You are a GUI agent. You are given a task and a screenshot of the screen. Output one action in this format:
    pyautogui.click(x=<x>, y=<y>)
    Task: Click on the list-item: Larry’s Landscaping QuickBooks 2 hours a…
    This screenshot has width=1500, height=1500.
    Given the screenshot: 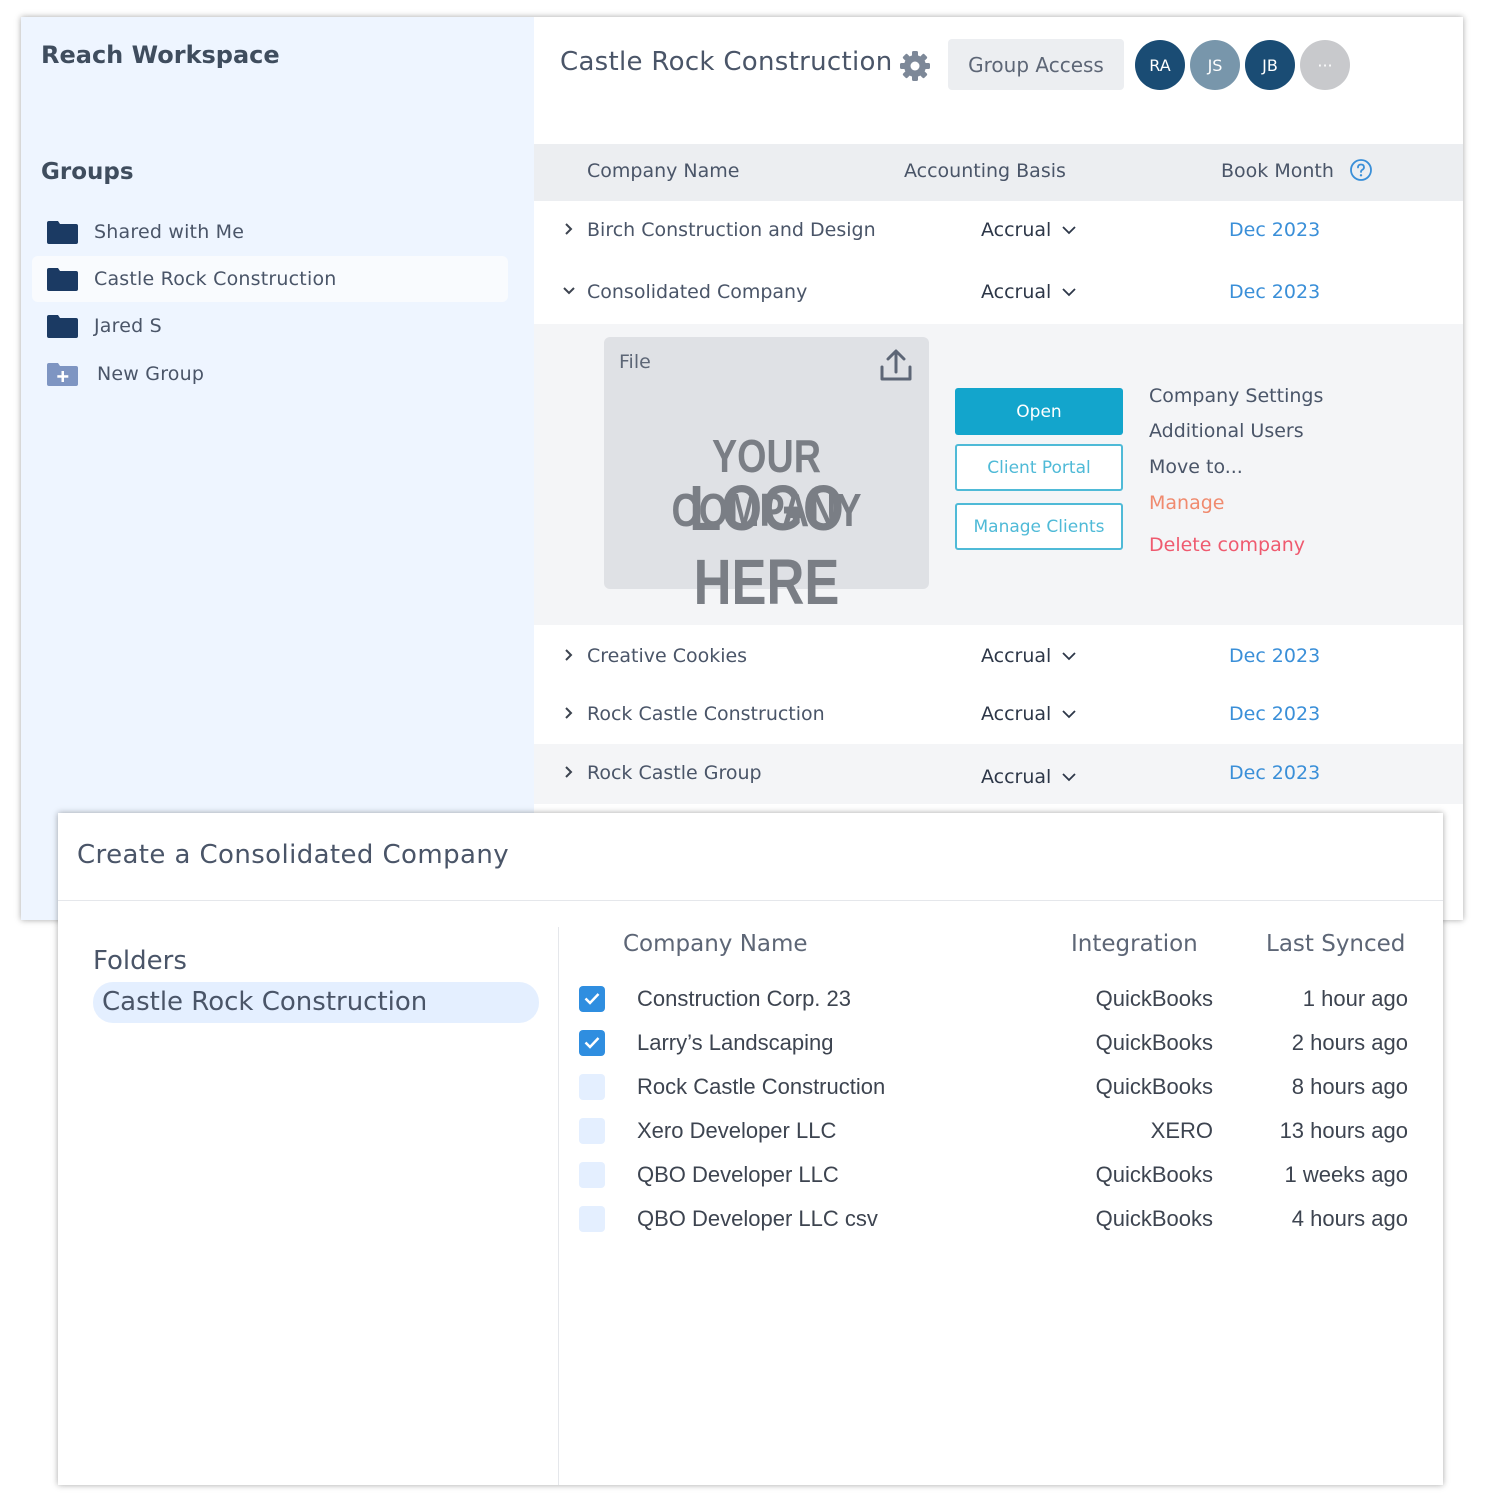 What is the action you would take?
    pyautogui.click(x=1000, y=1052)
    